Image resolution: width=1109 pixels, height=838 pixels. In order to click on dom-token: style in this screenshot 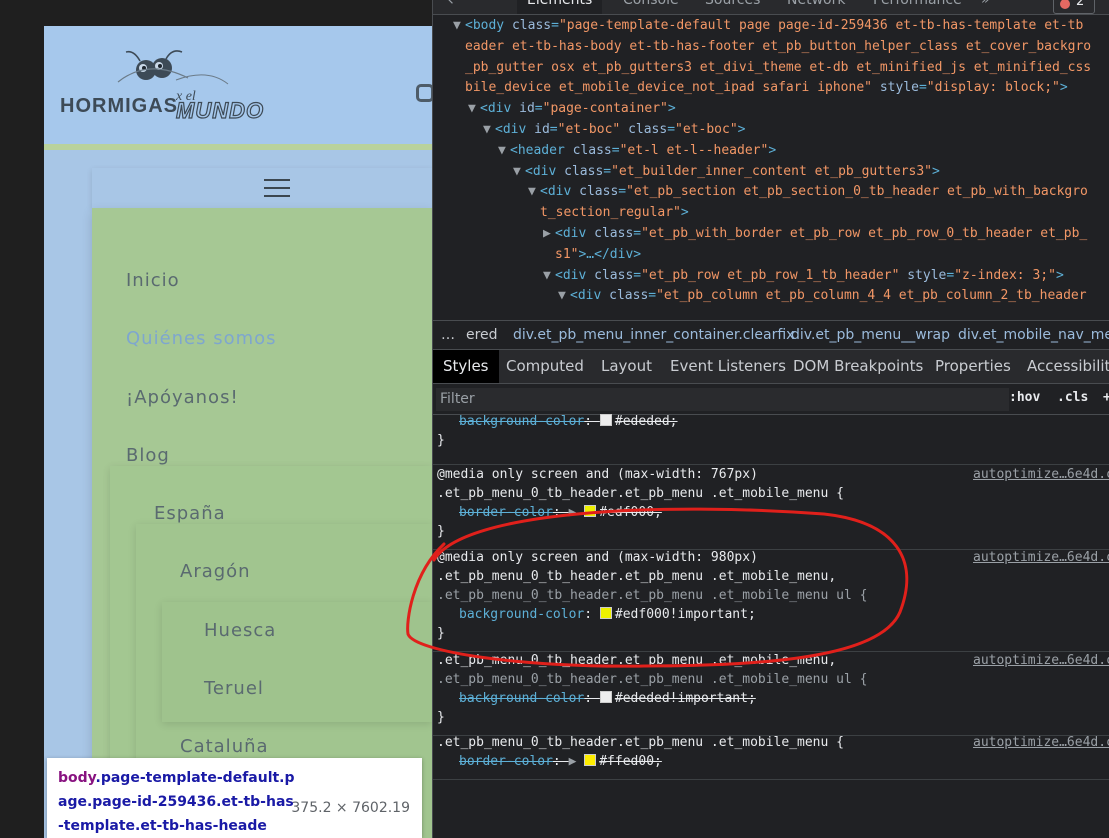, I will do `click(899, 88)`.